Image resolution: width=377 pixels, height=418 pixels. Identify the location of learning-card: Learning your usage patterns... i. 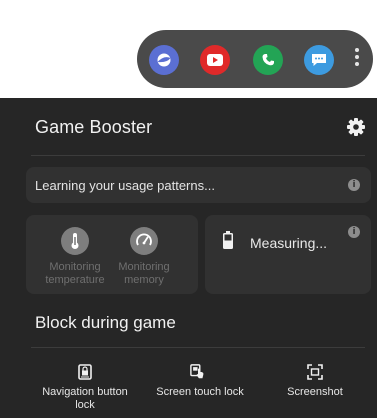
(198, 185).